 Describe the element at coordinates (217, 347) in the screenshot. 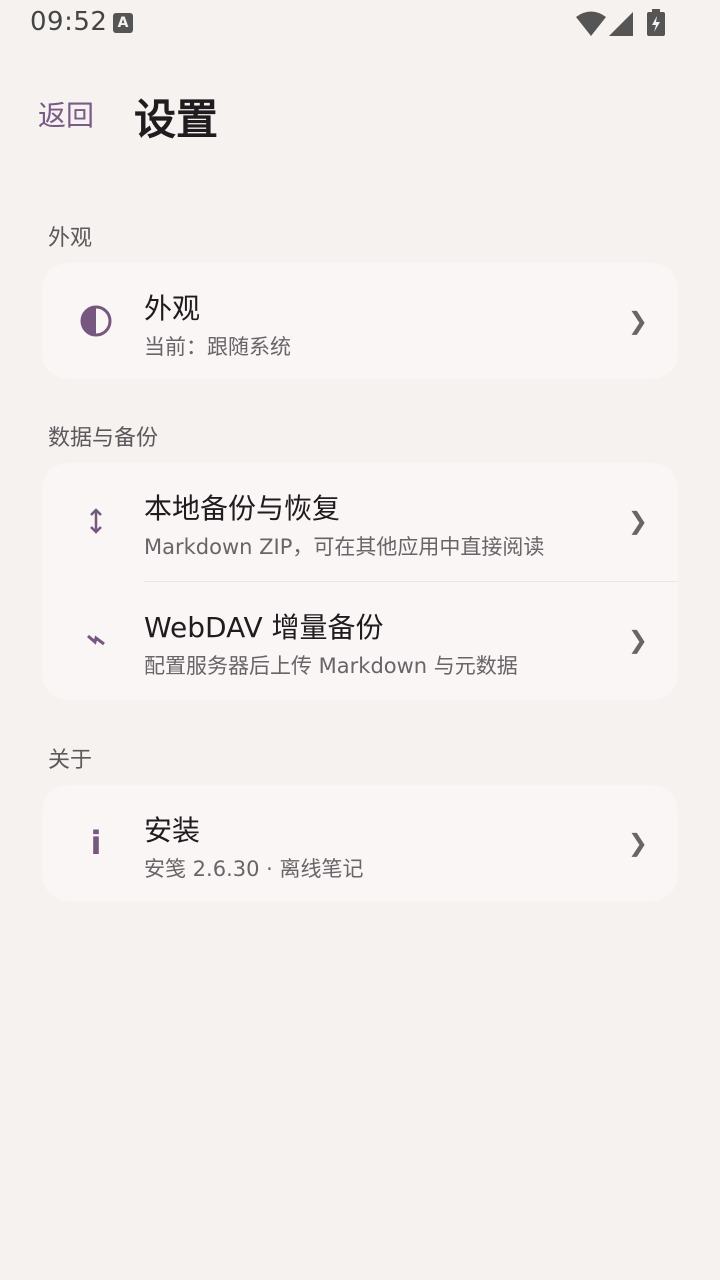

I see `appearance-subtitle: 当前：跟随系统` at that location.